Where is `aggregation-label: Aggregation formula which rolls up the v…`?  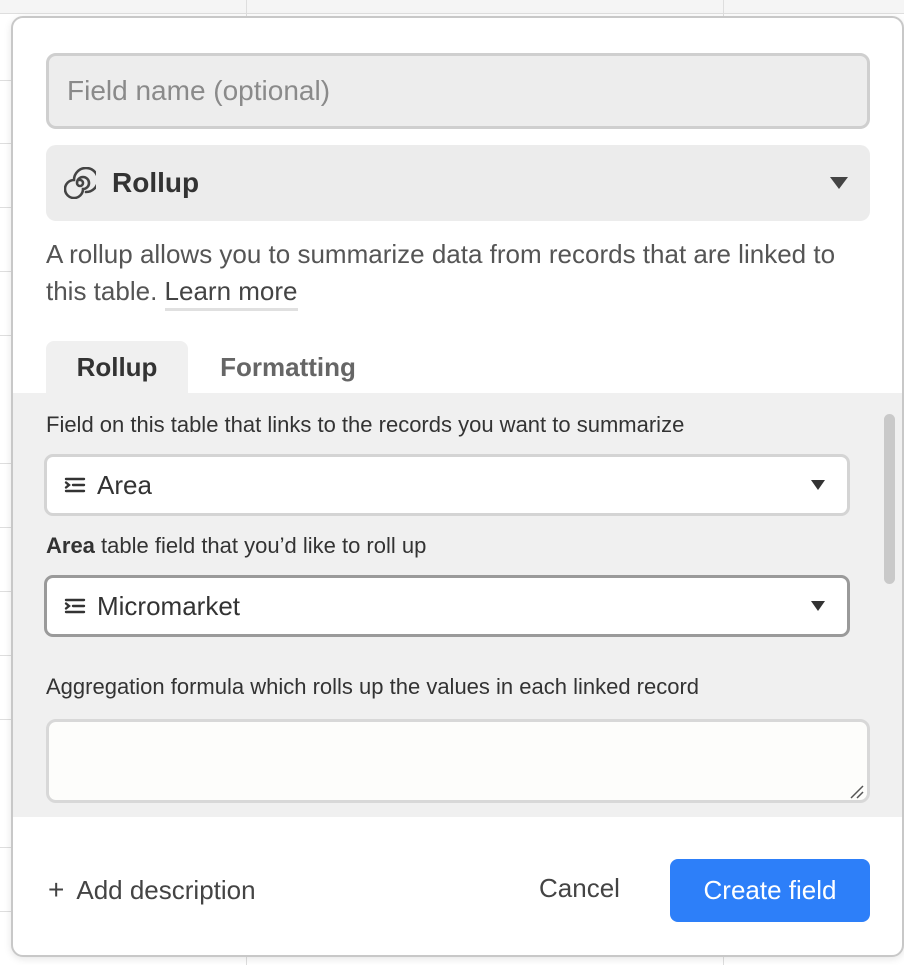
aggregation-label: Aggregation formula which rolls up the v… is located at coordinates (373, 686).